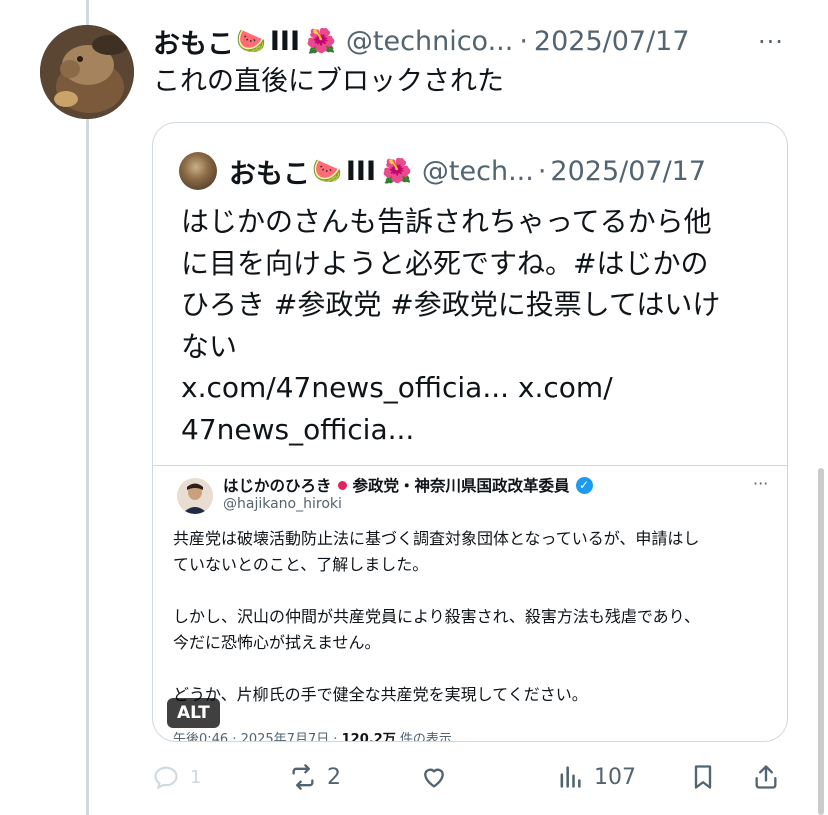  Describe the element at coordinates (461, 486) in the screenshot. I see `media-party: 参政党・神奈川県国政改革委員` at that location.